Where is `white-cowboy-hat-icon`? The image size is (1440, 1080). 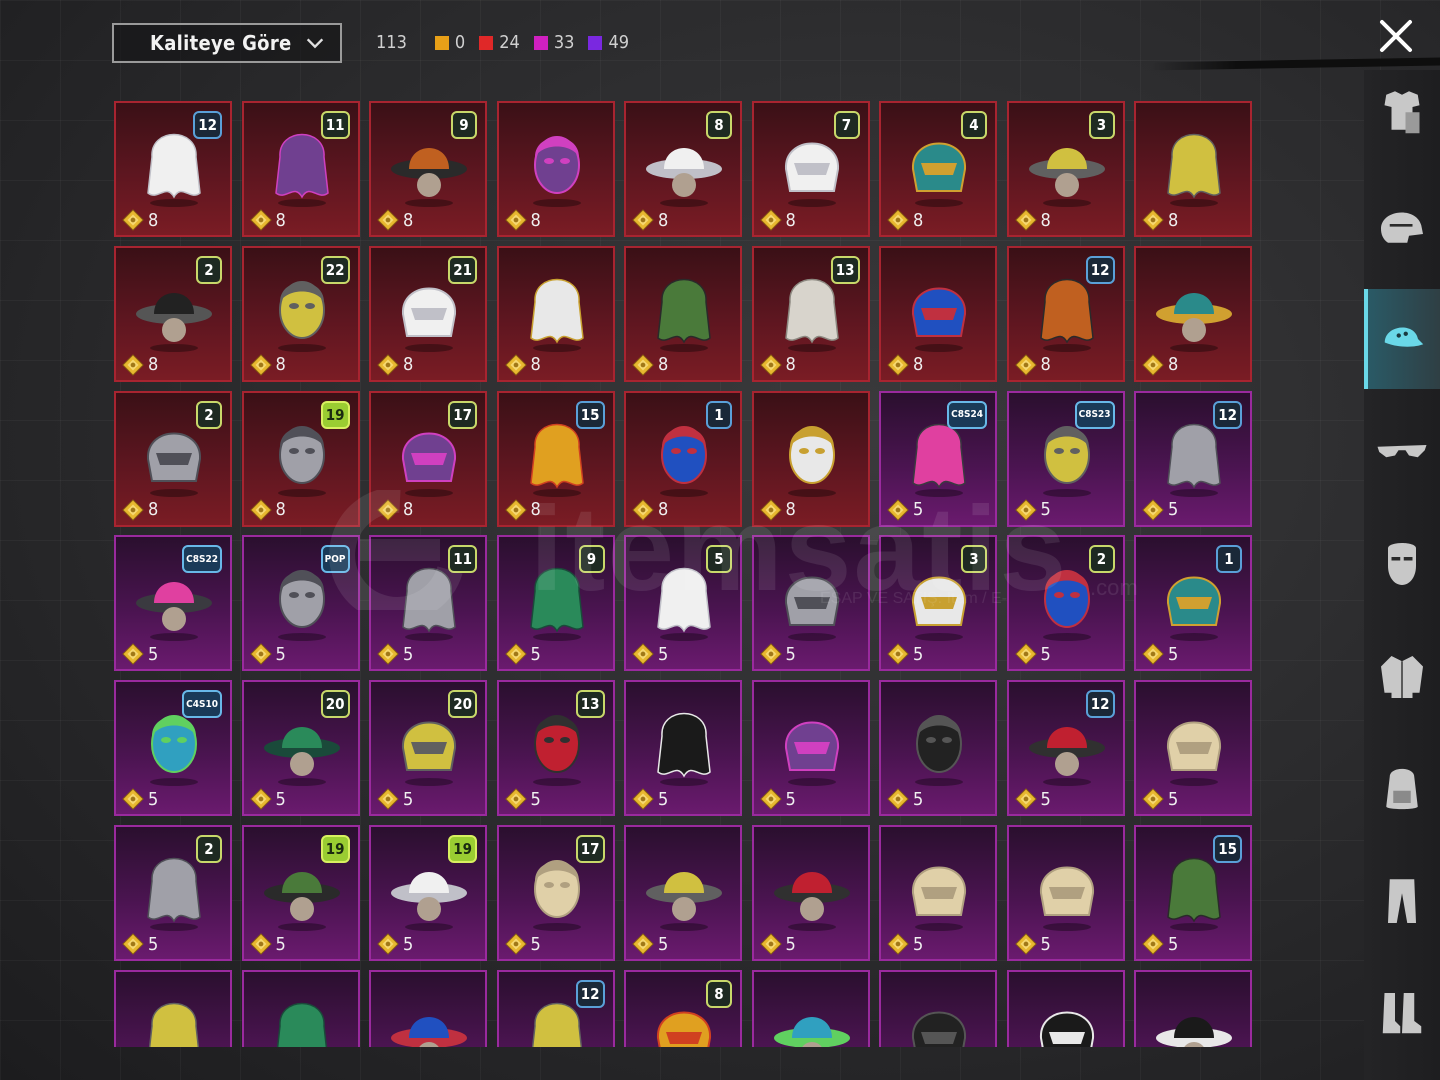
white-cowboy-hat-icon is located at coordinates (556, 171).